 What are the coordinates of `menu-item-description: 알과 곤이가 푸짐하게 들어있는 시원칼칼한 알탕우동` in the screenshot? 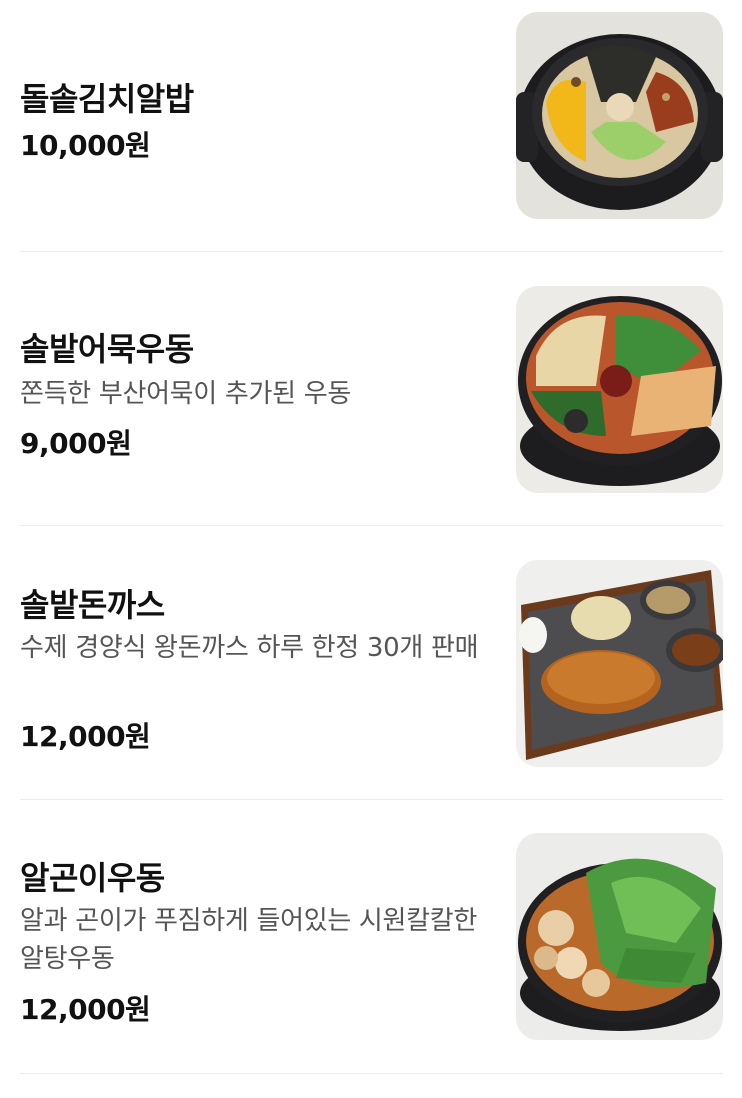 It's located at (249, 940).